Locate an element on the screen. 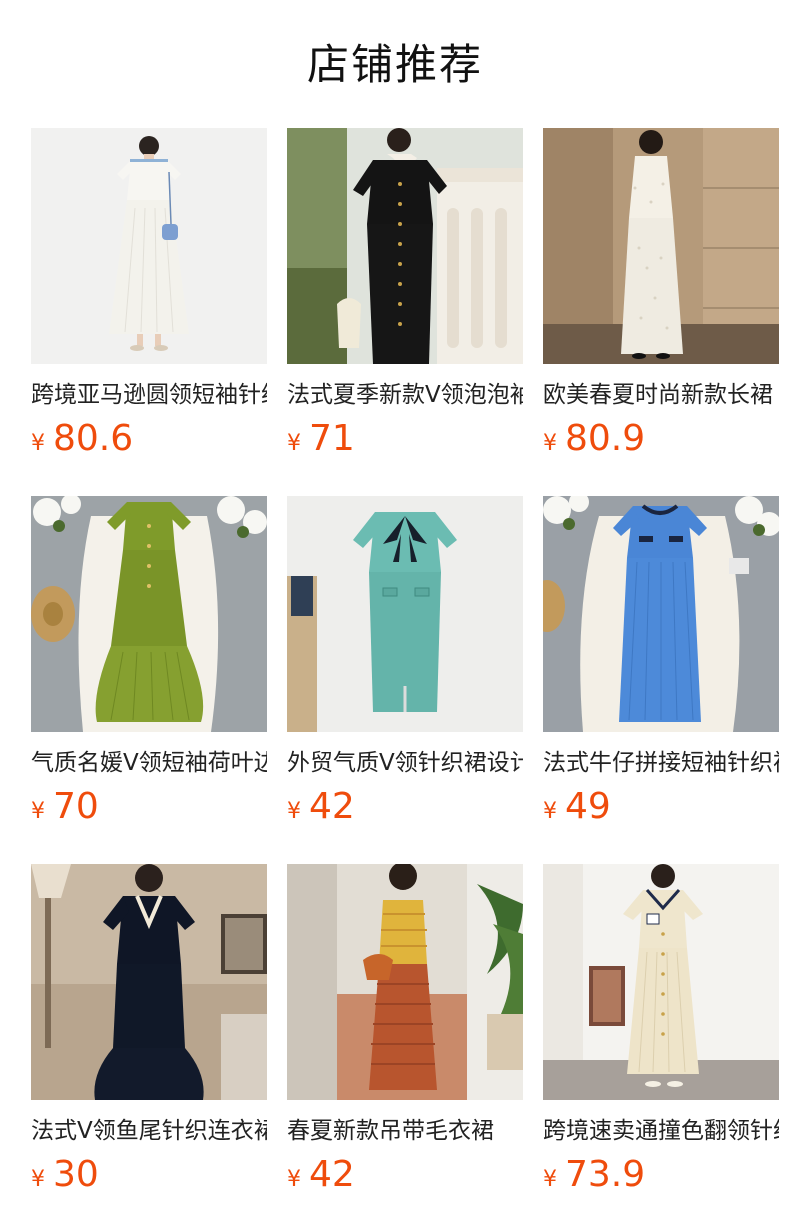  product-price: ¥80.9 is located at coordinates (661, 439).